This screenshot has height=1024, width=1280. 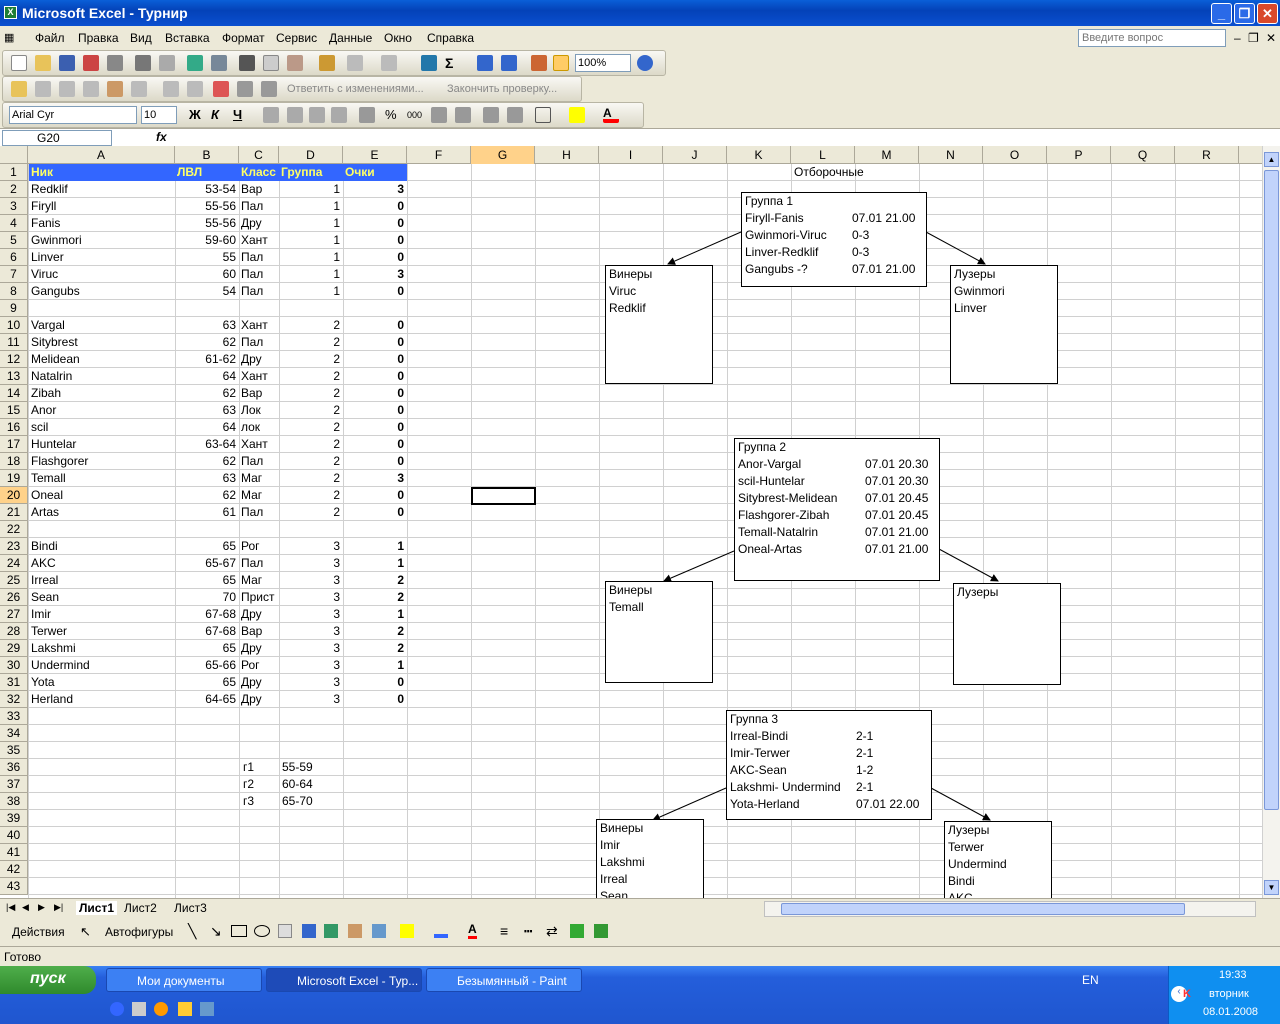 What do you see at coordinates (515, 115) in the screenshot?
I see `increase-indent-icon` at bounding box center [515, 115].